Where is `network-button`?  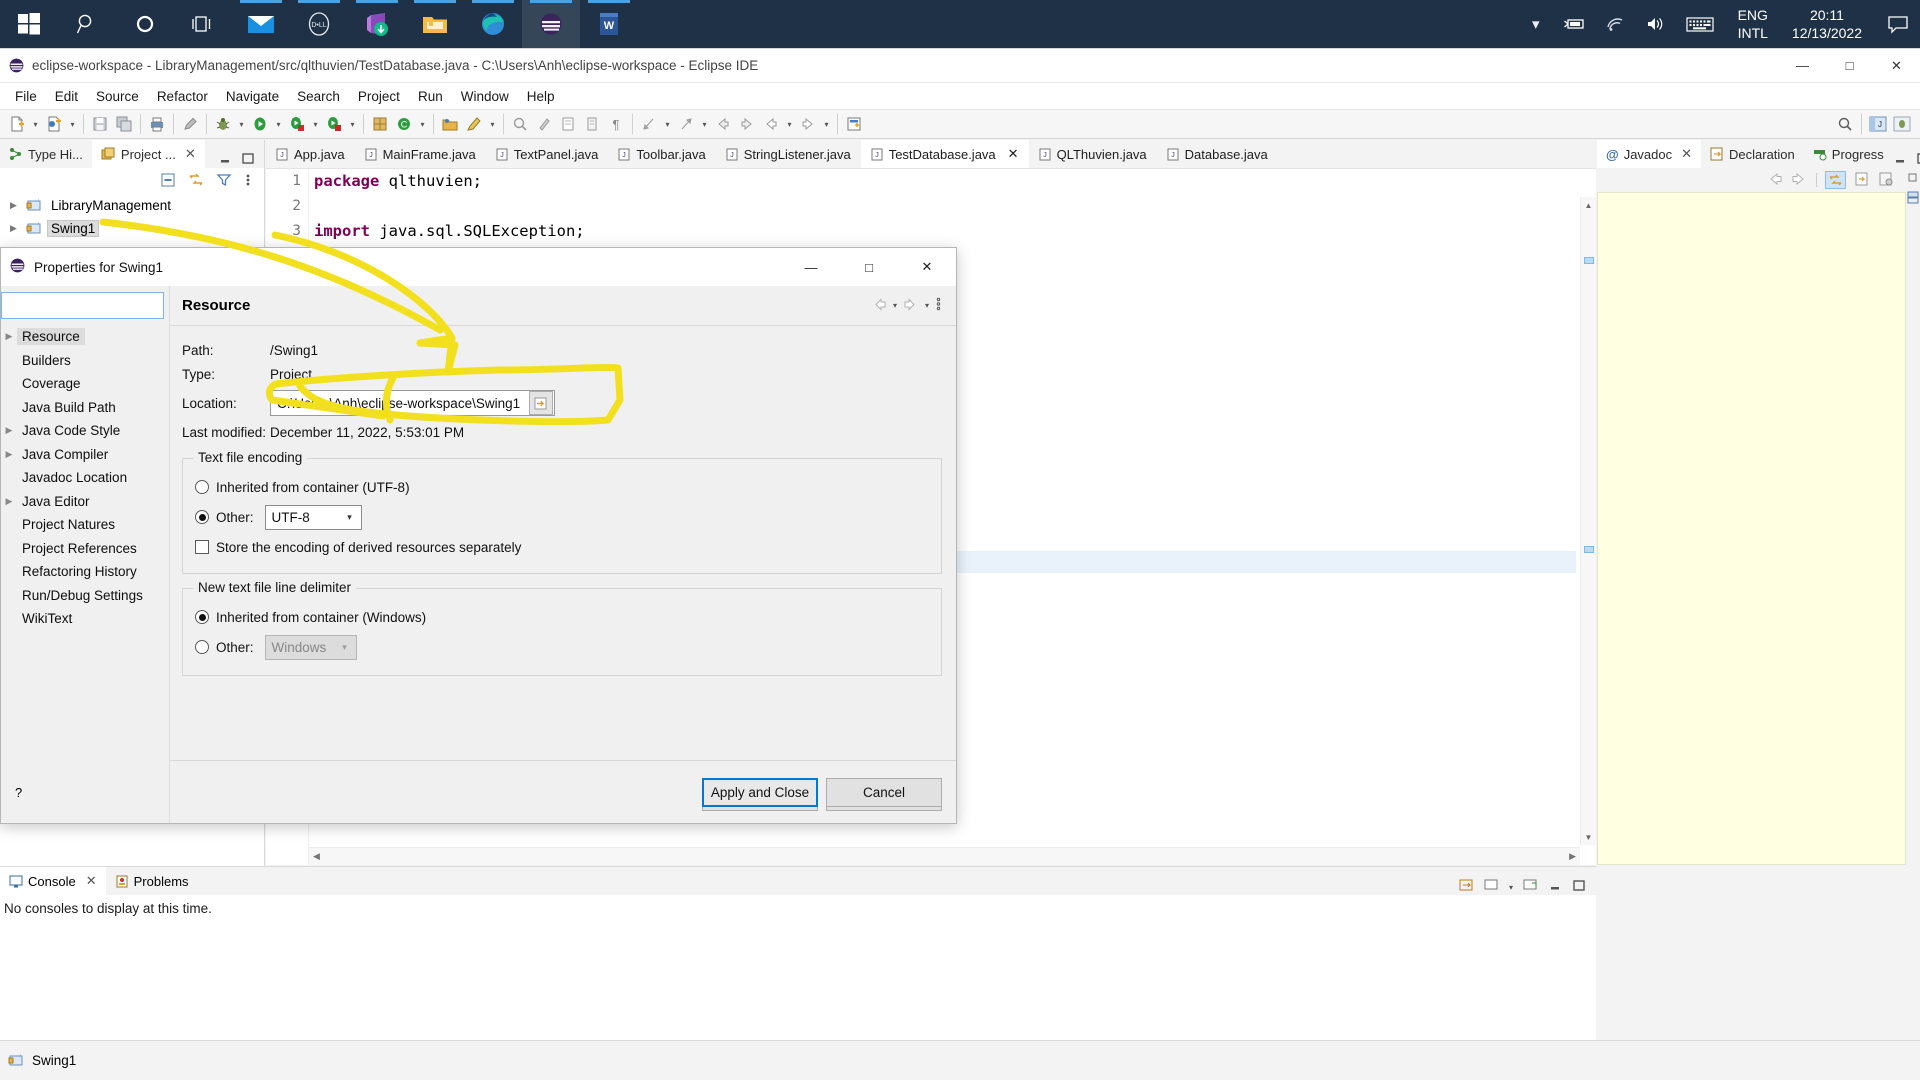
network-button is located at coordinates (1616, 24).